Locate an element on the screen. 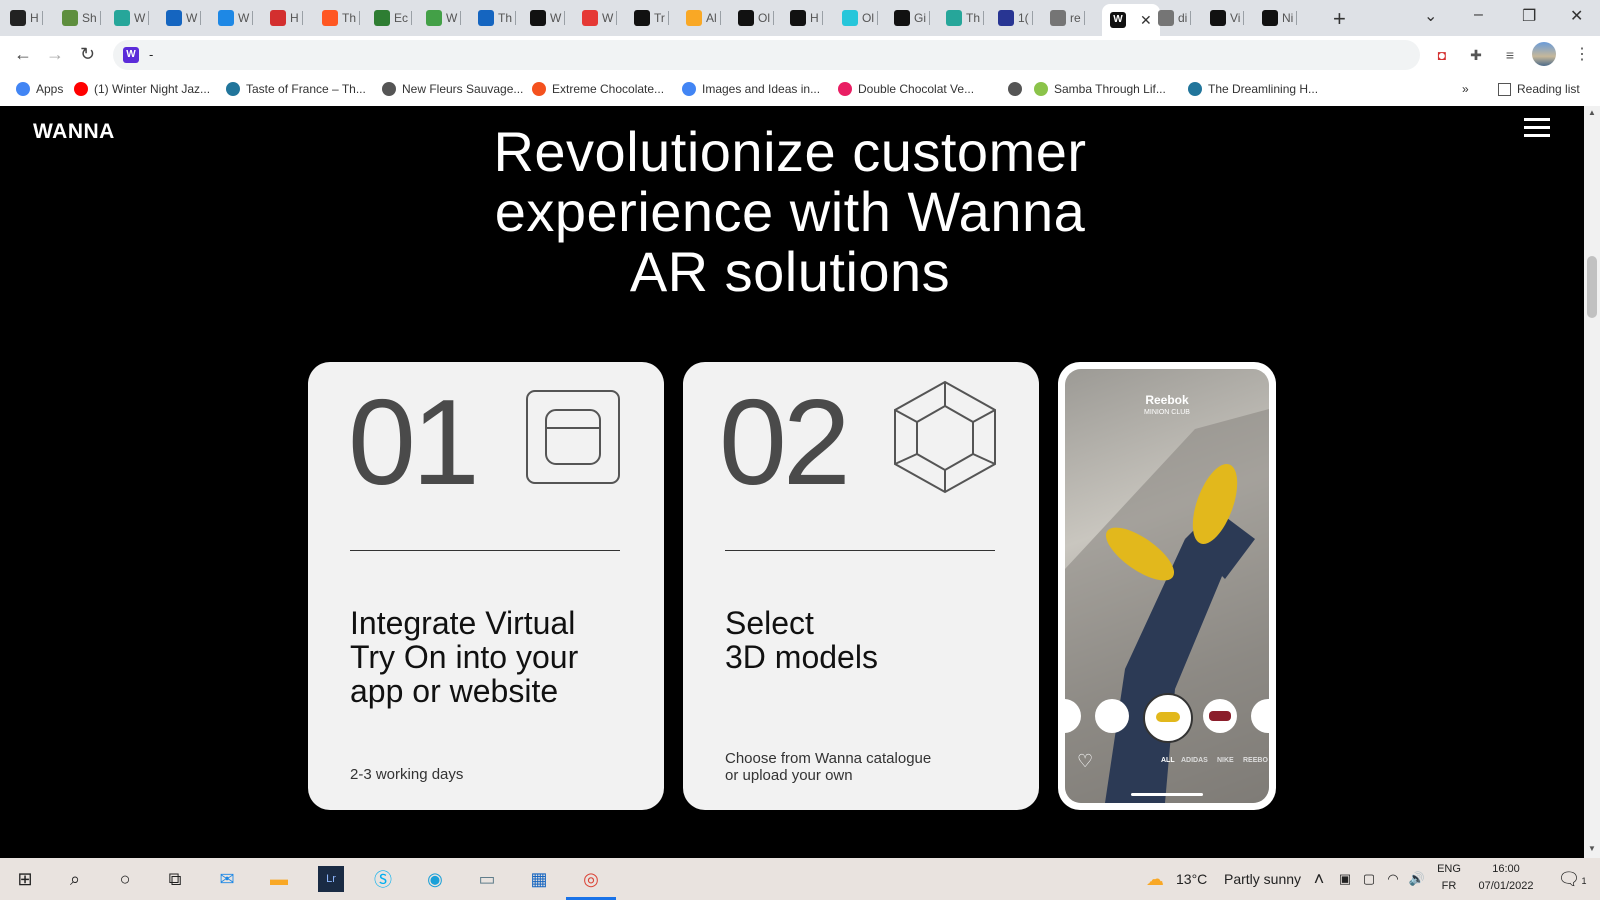  scroll-up-icon: ▲ is located at coordinates (1592, 112).